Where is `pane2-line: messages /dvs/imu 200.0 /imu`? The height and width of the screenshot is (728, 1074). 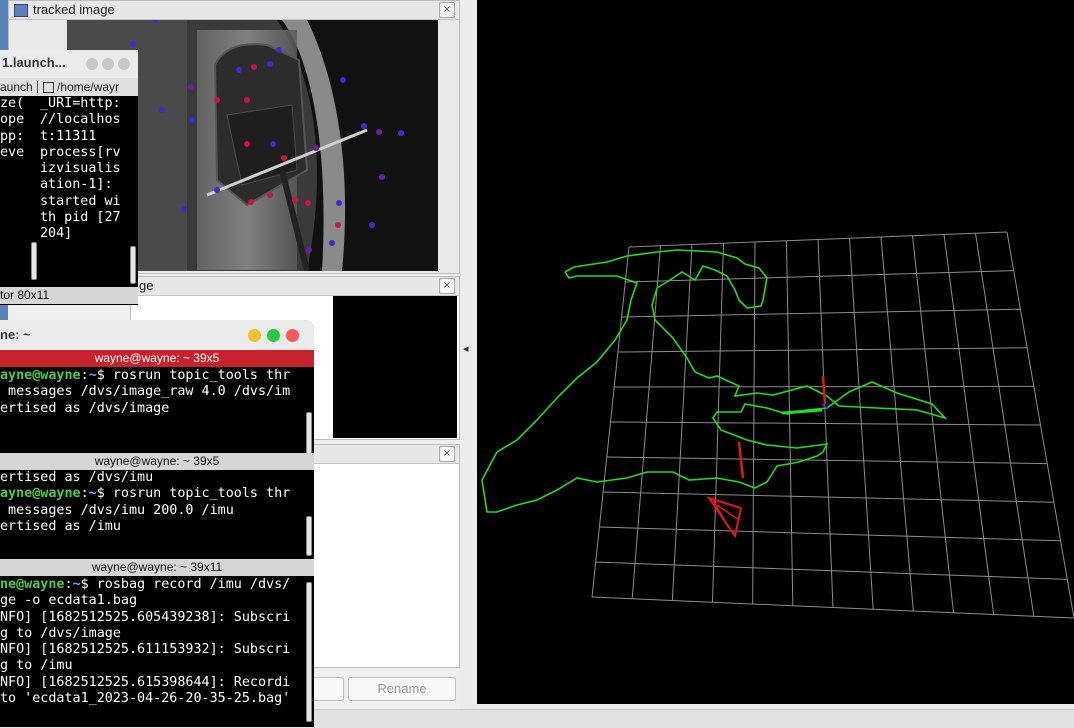 pane2-line: messages /dvs/imu 200.0 /imu is located at coordinates (117, 510).